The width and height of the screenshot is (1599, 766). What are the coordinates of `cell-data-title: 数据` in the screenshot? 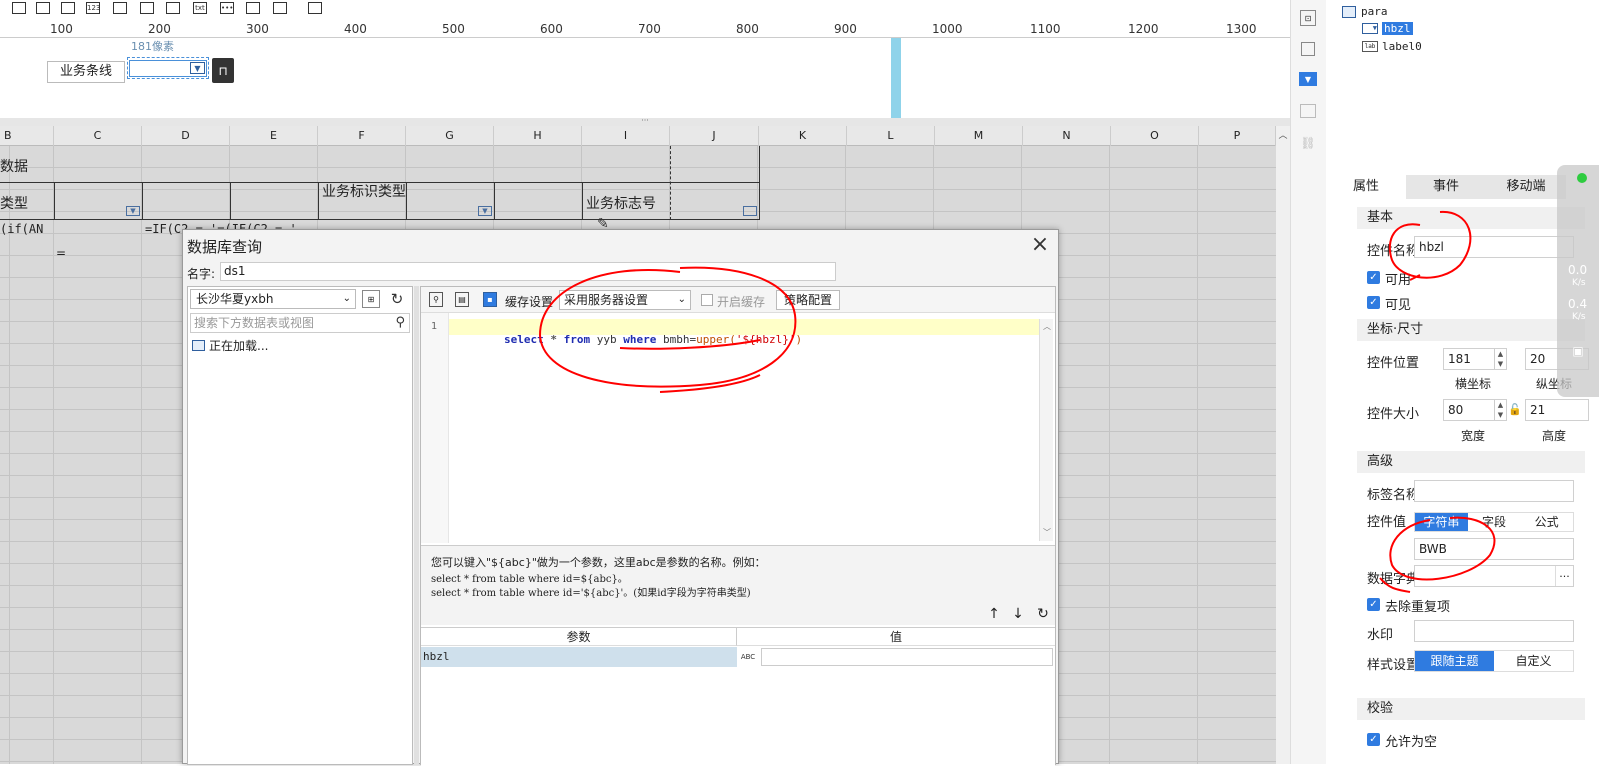 It's located at (14, 166).